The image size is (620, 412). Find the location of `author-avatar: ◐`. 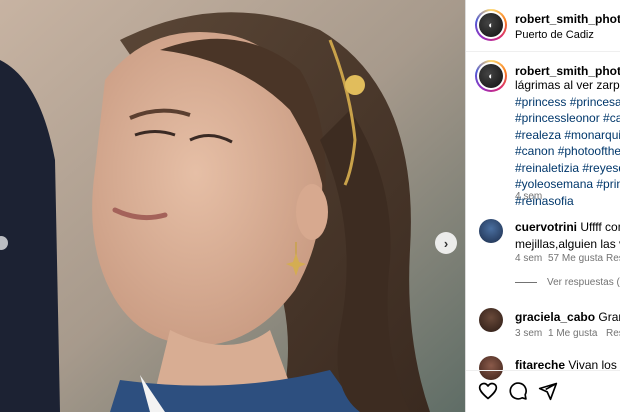

author-avatar: ◐ is located at coordinates (491, 25).